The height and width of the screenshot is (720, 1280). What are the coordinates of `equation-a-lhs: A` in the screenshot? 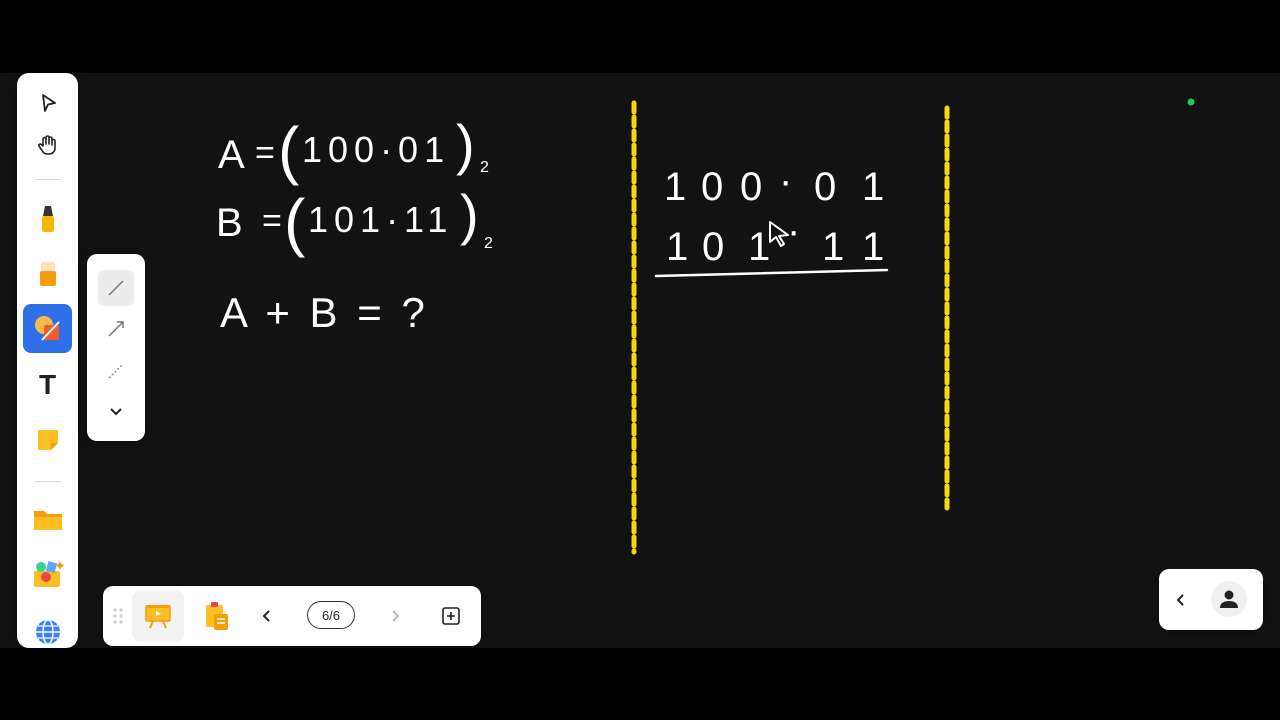 It's located at (231, 155).